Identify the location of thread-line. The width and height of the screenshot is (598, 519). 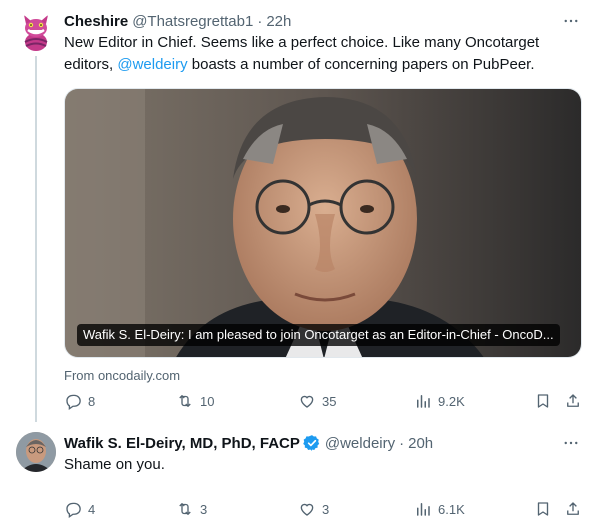
(36, 239).